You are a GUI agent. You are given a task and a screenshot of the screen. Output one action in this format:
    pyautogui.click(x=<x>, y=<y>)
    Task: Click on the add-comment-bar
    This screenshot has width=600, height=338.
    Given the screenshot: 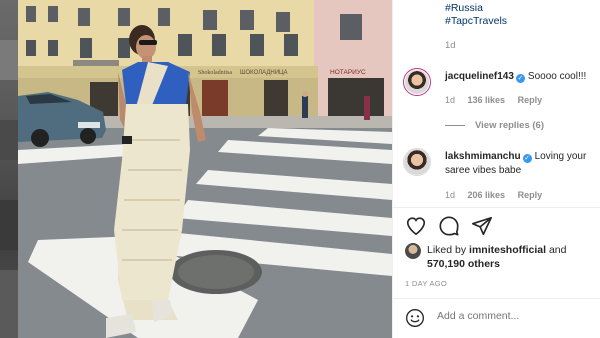 What is the action you would take?
    pyautogui.click(x=496, y=319)
    